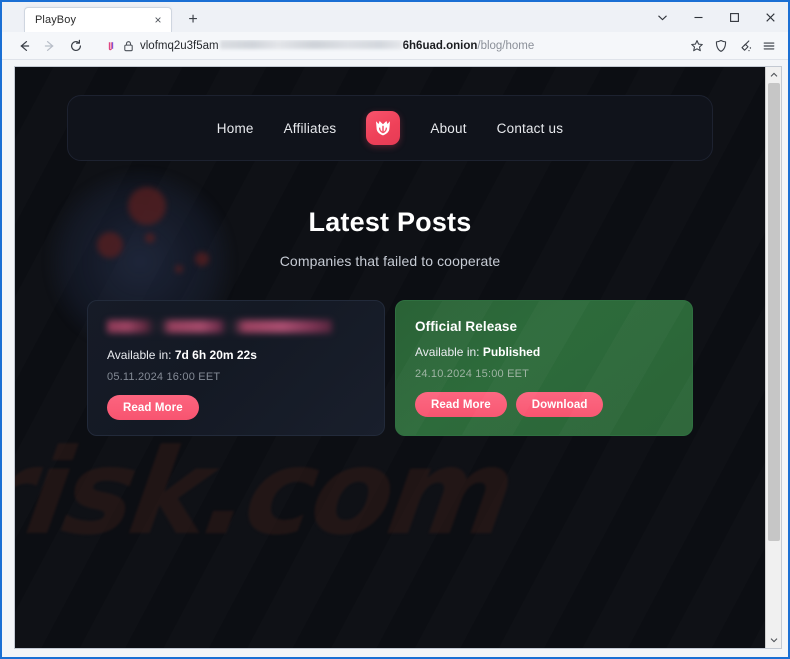 This screenshot has width=790, height=659. Describe the element at coordinates (235, 128) in the screenshot. I see `nav-link-home: Home` at that location.